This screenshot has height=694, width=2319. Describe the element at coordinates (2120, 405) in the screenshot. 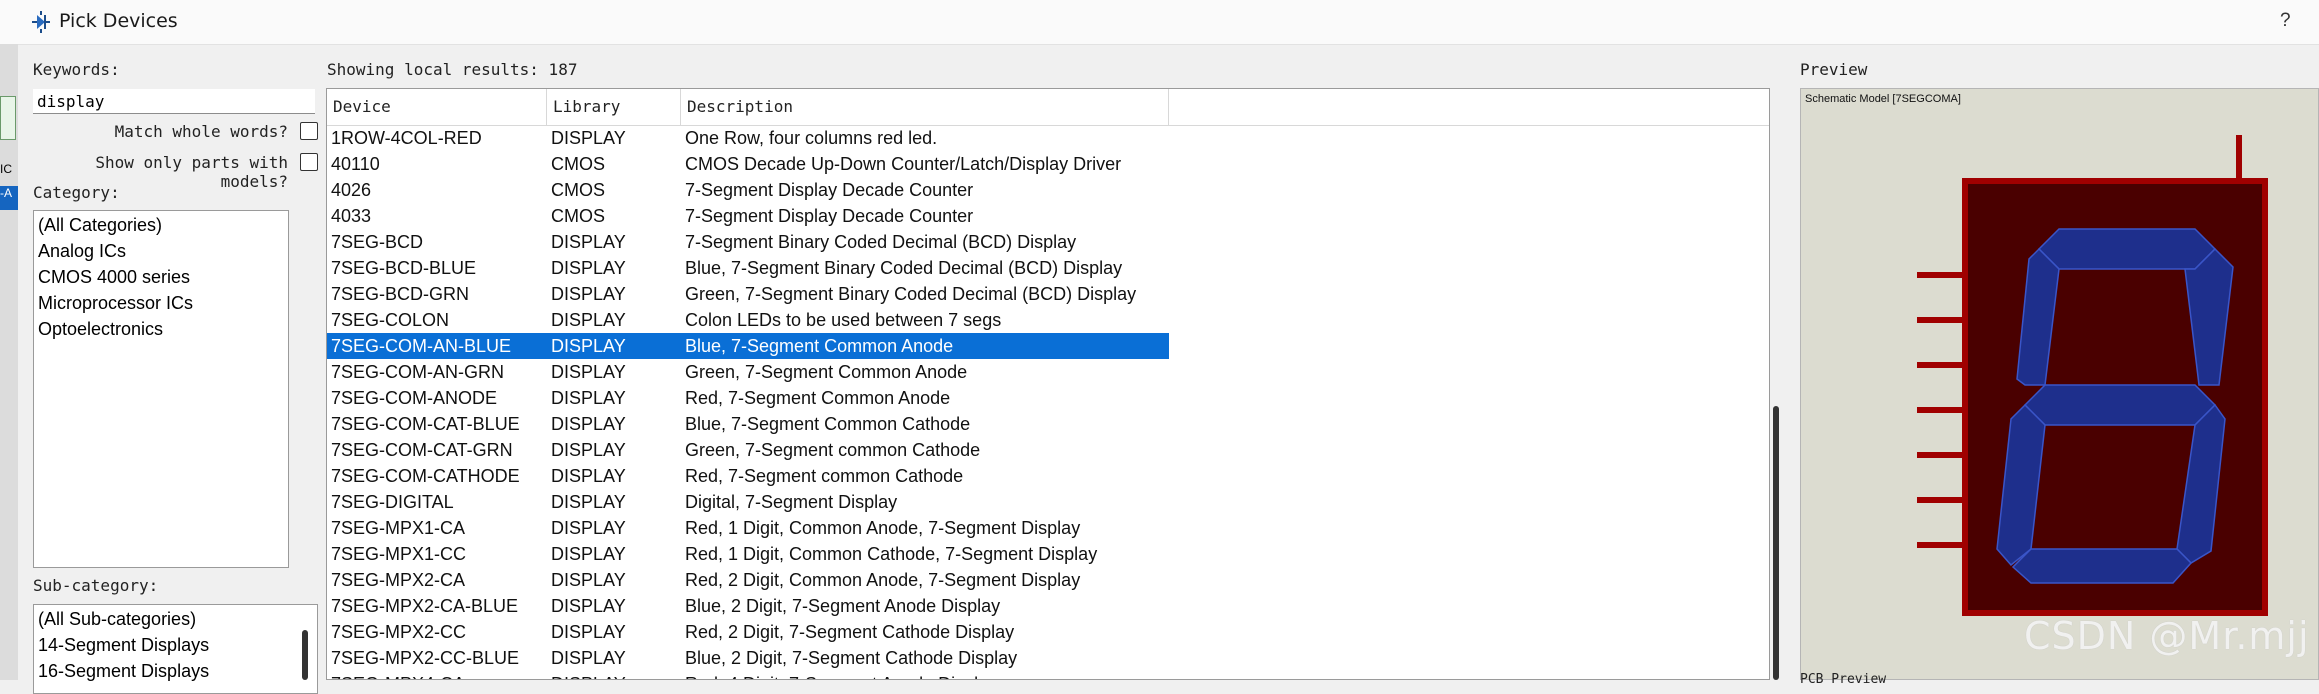

I see `segment-g` at that location.